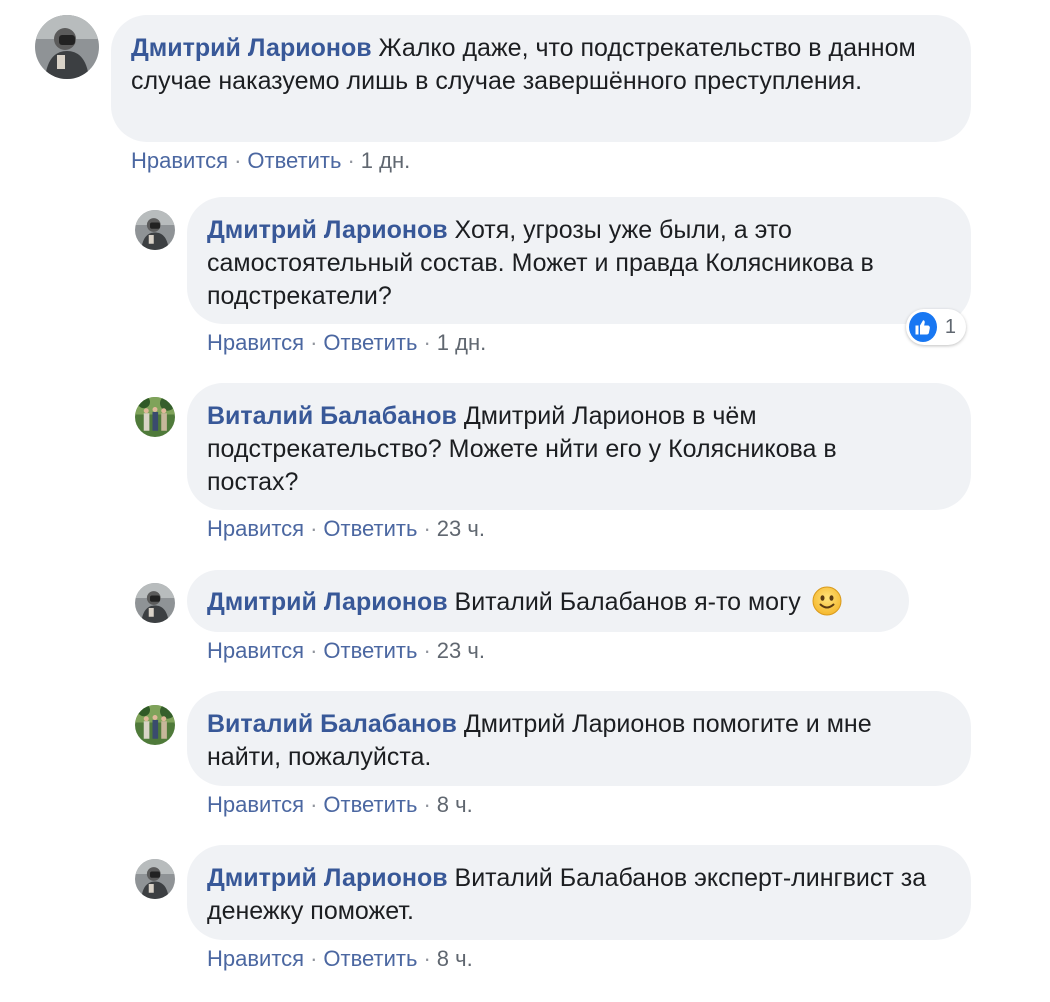 The width and height of the screenshot is (1050, 1002). What do you see at coordinates (950, 326) in the screenshot?
I see `reaction-count: 1` at bounding box center [950, 326].